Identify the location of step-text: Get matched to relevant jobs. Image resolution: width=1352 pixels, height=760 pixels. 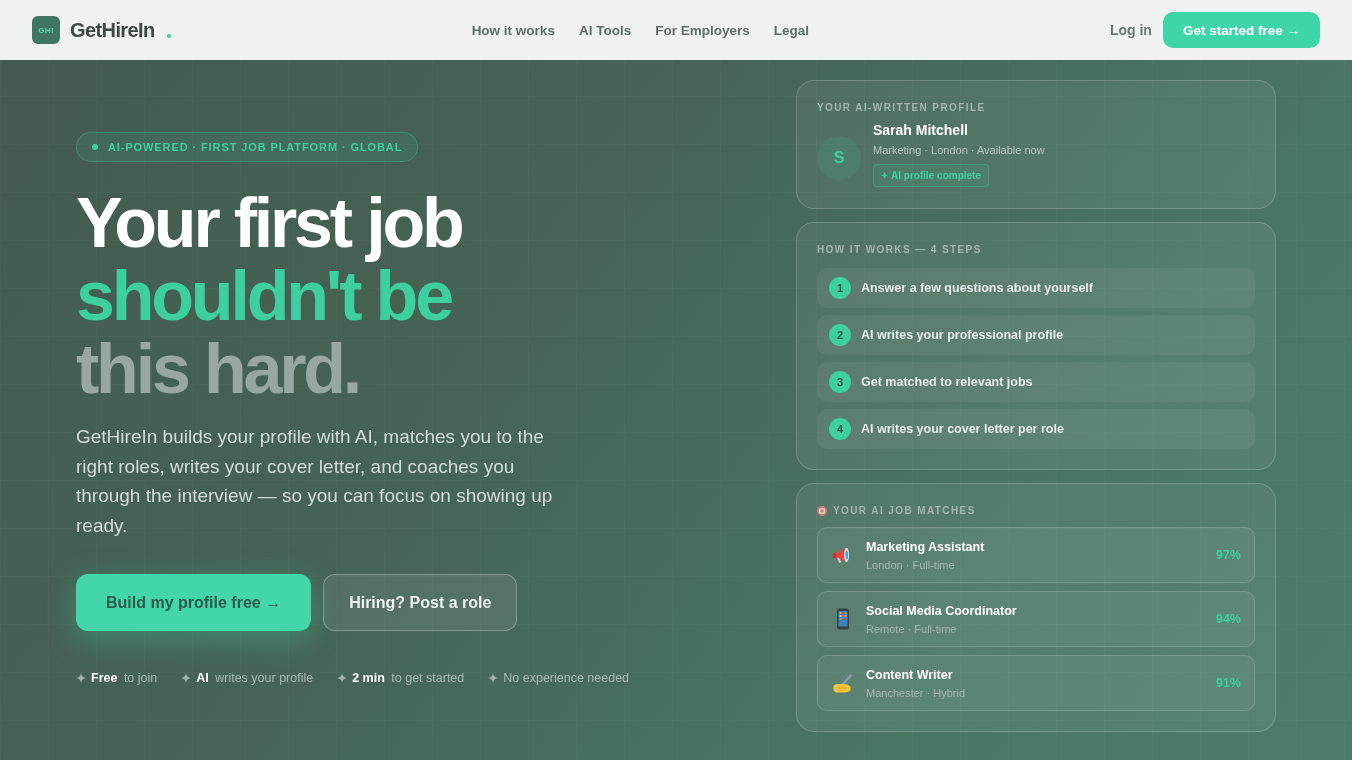
(947, 382).